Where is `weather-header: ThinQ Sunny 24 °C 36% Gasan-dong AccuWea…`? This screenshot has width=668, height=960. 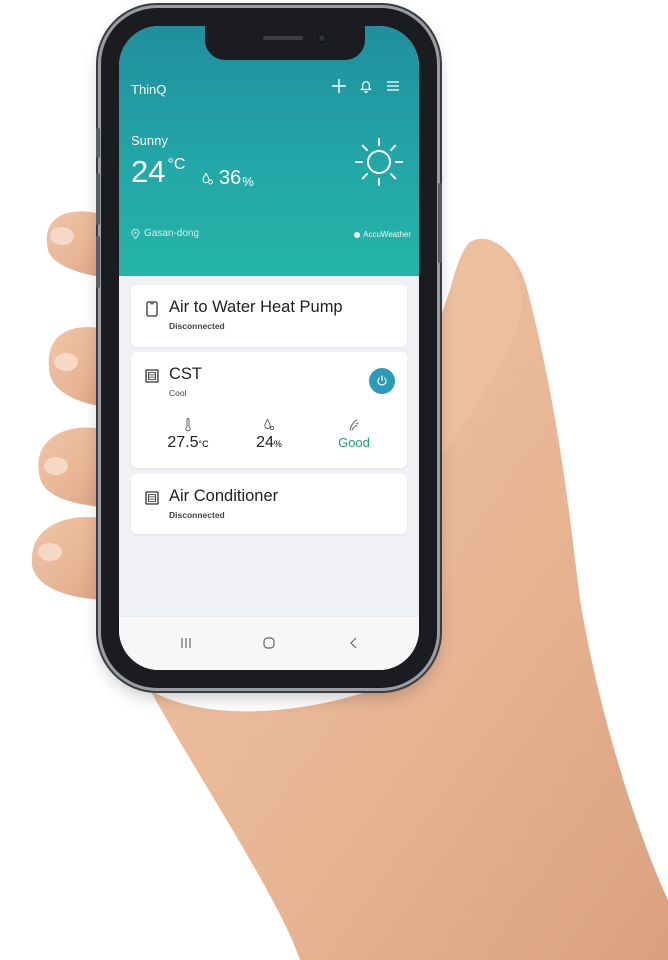
weather-header: ThinQ Sunny 24 °C 36% Gasan-dong AccuWea… is located at coordinates (269, 151).